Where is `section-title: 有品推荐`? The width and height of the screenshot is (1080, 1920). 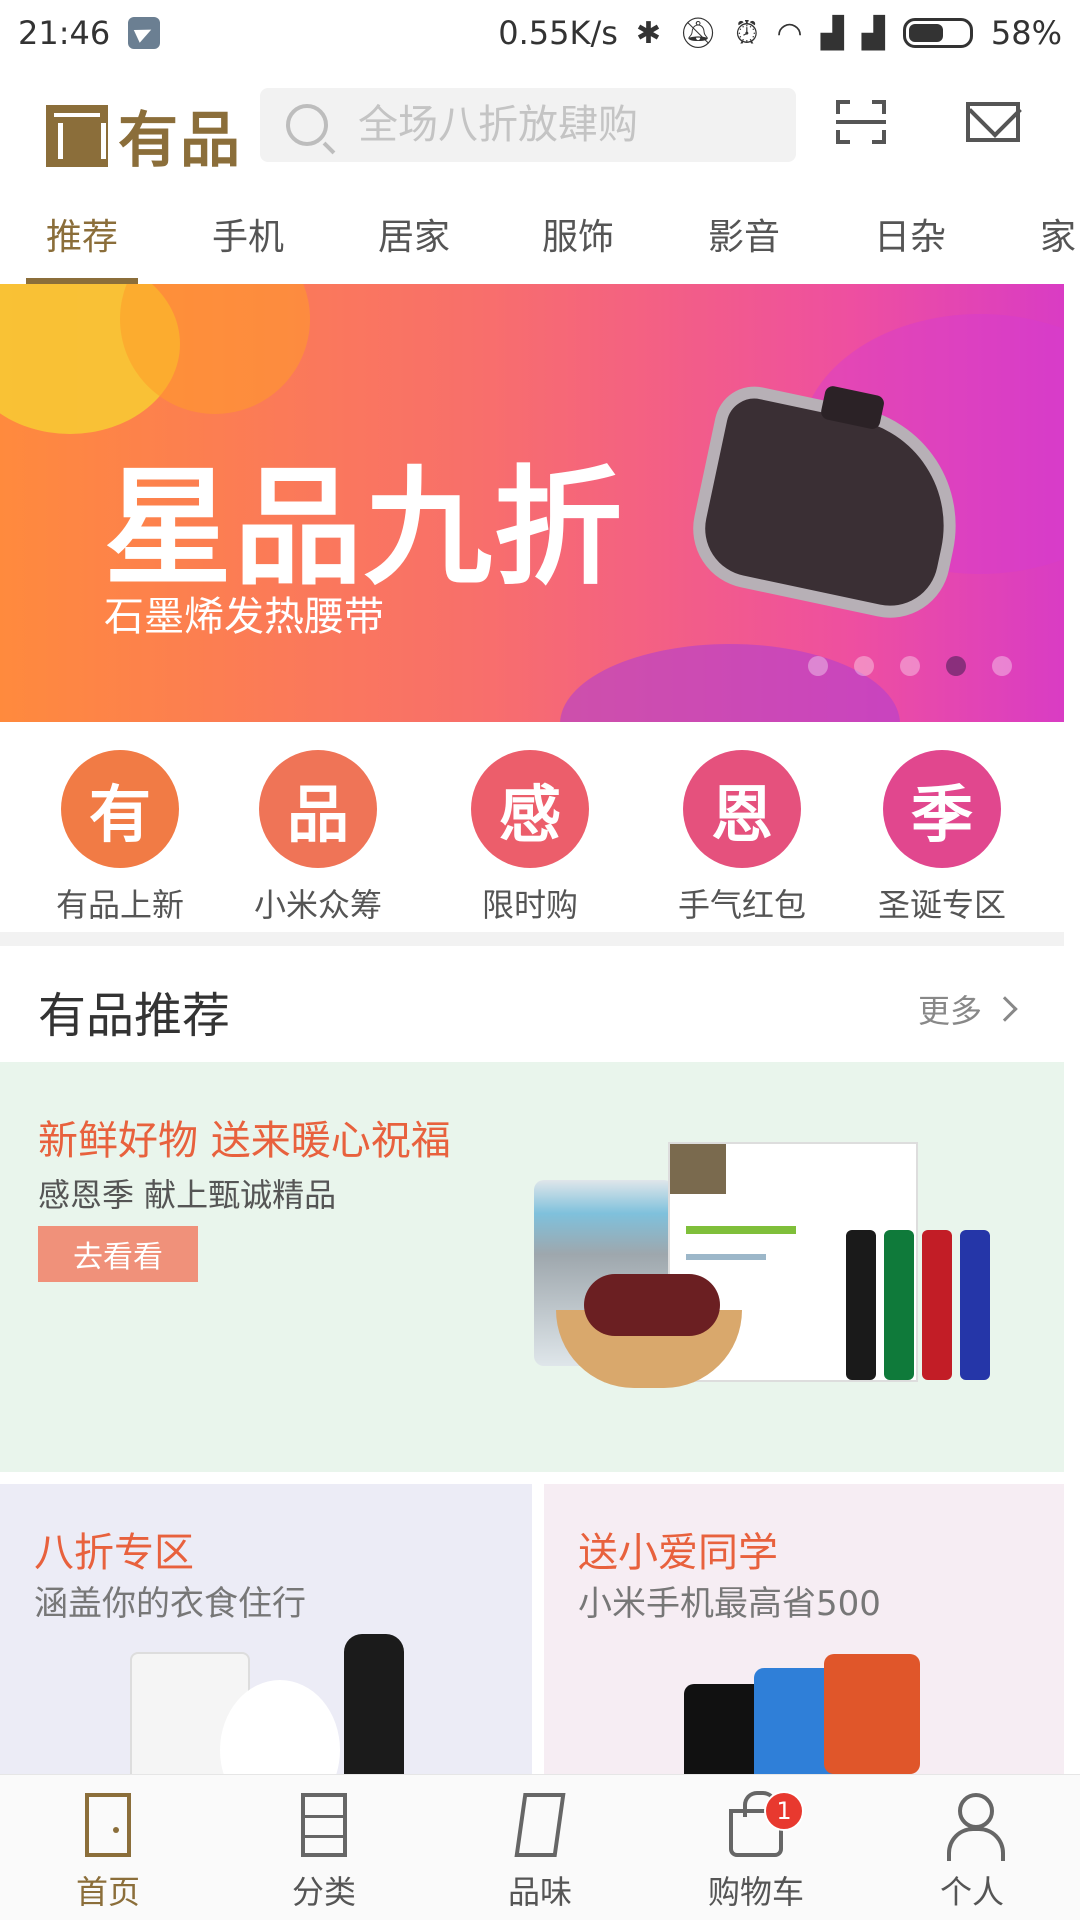 section-title: 有品推荐 is located at coordinates (134, 1016).